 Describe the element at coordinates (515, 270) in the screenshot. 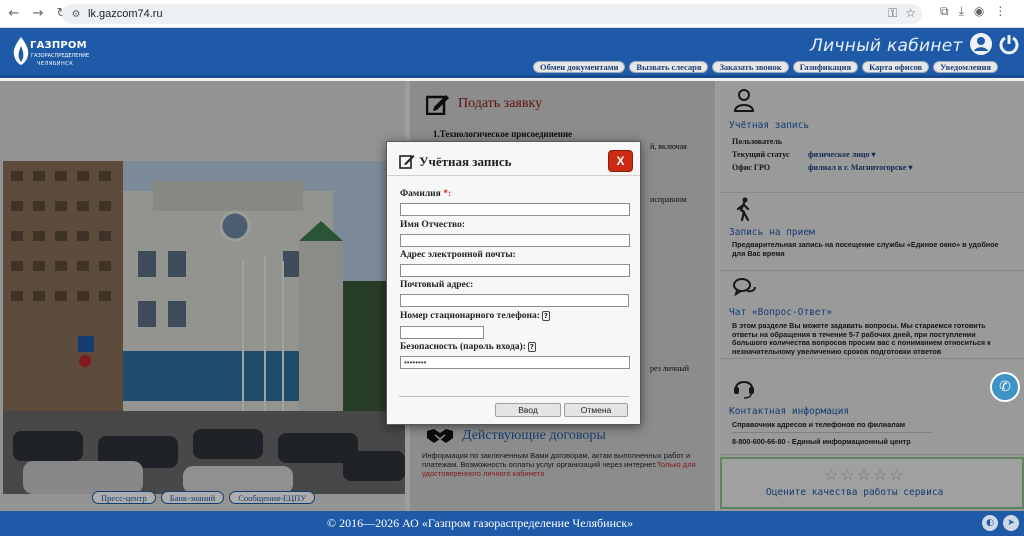

I see `email-field` at that location.